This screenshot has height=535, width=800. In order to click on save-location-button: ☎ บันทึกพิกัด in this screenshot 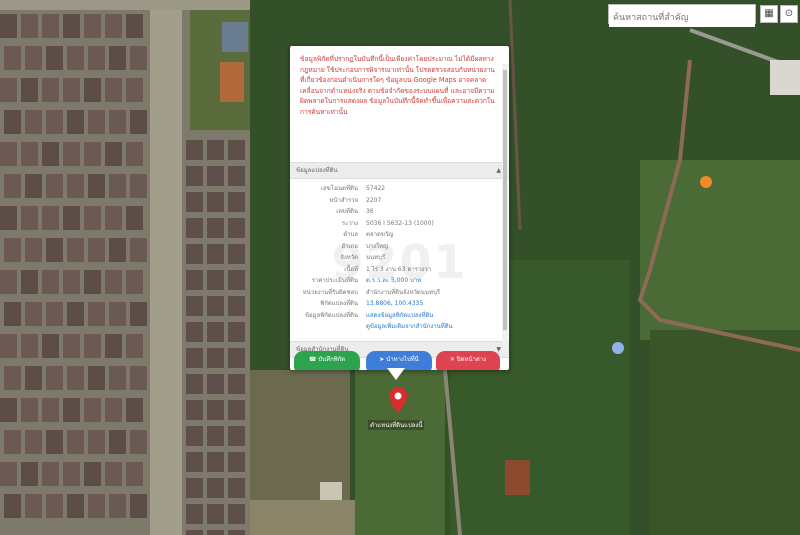, I will do `click(327, 360)`.